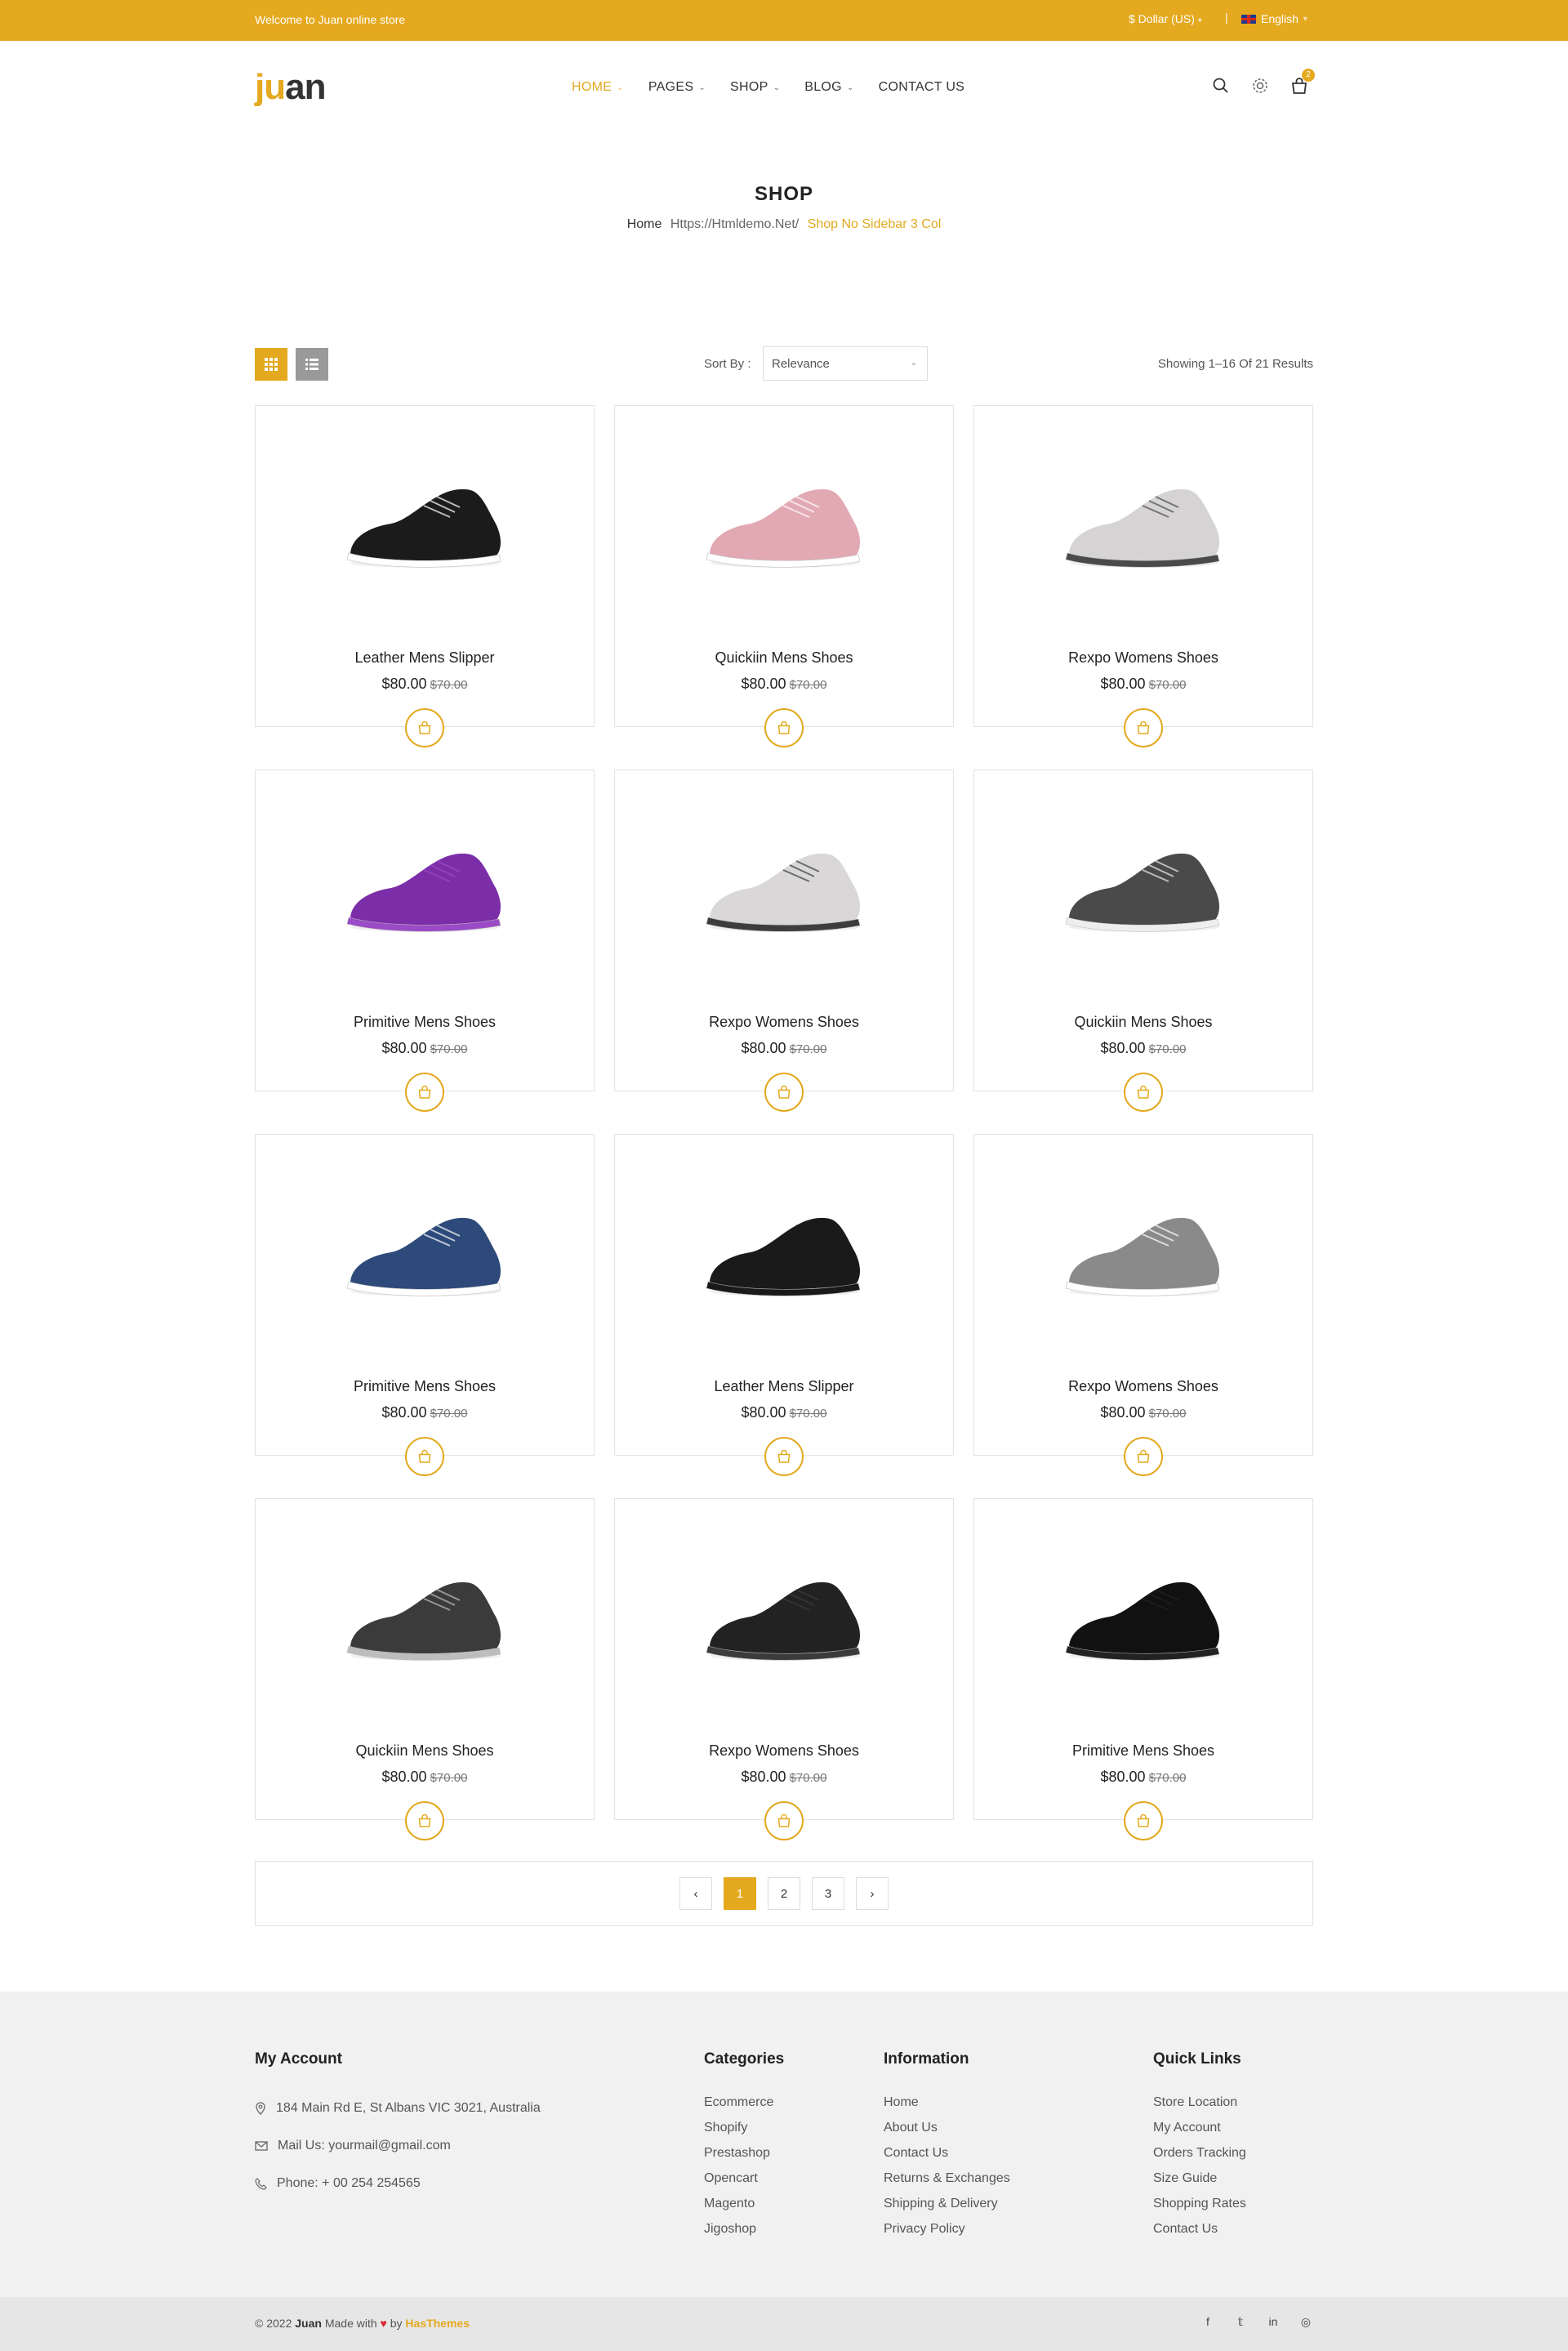  What do you see at coordinates (1273, 2322) in the screenshot?
I see `linkedin-icon: in` at bounding box center [1273, 2322].